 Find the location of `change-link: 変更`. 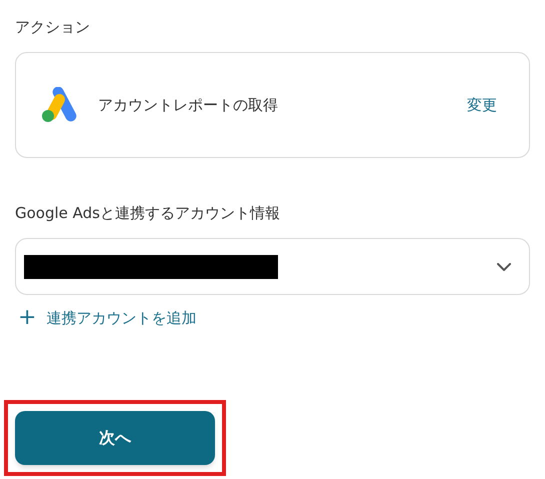

change-link: 変更 is located at coordinates (482, 105).